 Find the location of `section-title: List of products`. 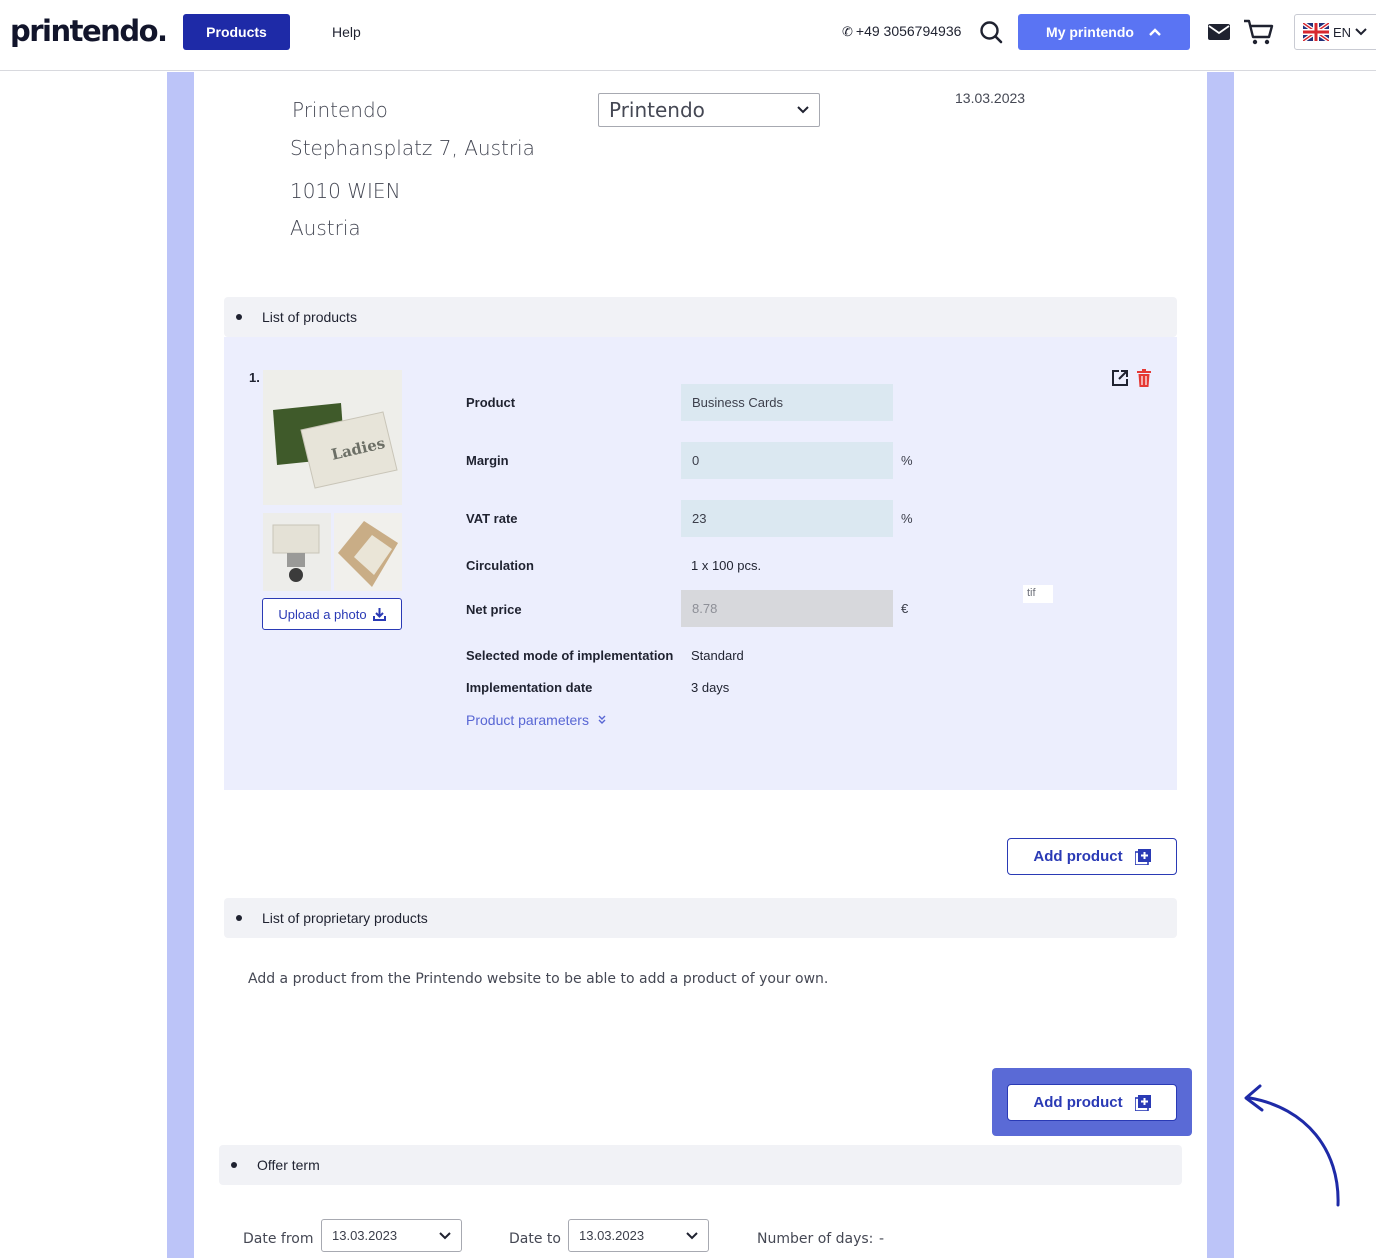

section-title: List of products is located at coordinates (309, 317).